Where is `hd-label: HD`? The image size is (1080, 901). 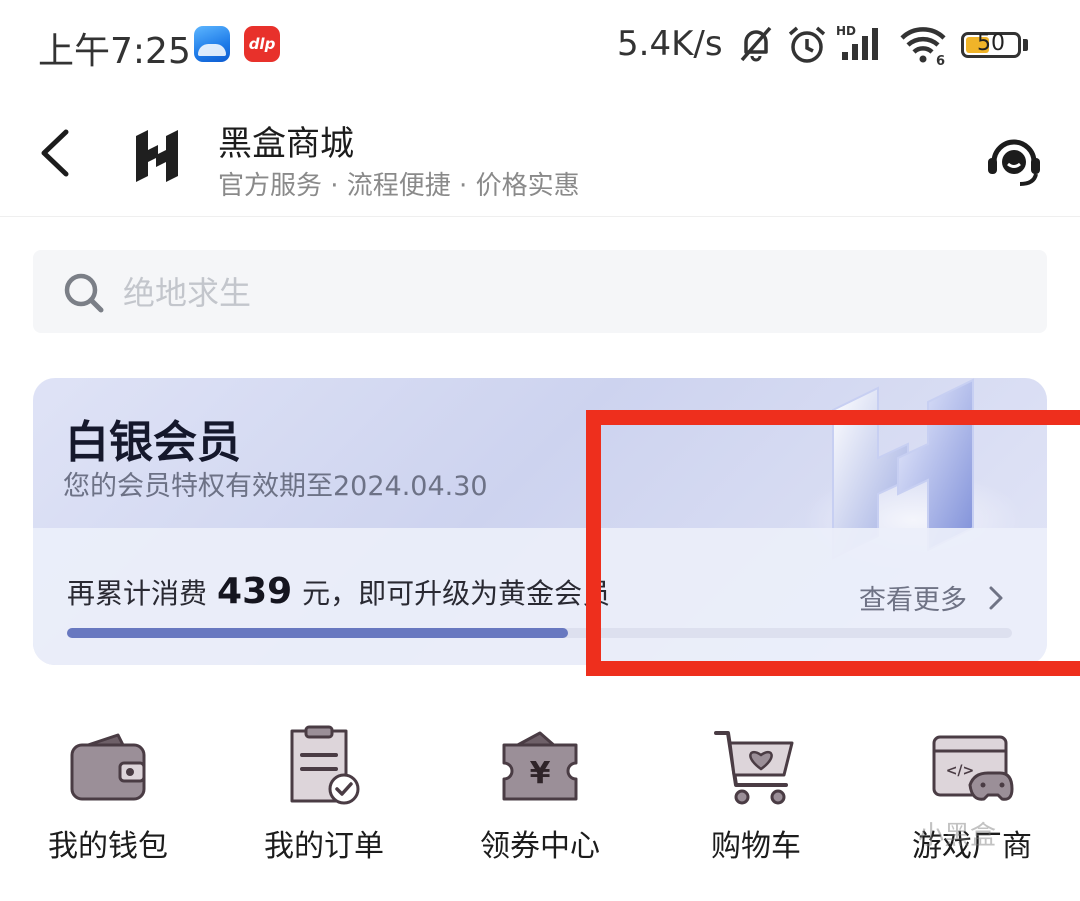
hd-label: HD is located at coordinates (846, 31).